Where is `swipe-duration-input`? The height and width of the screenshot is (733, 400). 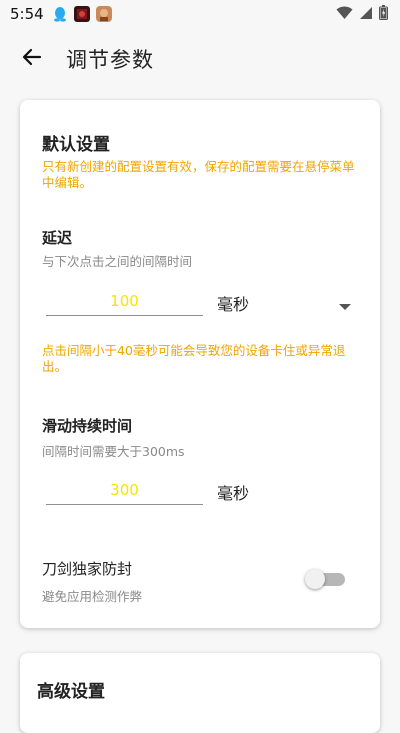
swipe-duration-input is located at coordinates (124, 490).